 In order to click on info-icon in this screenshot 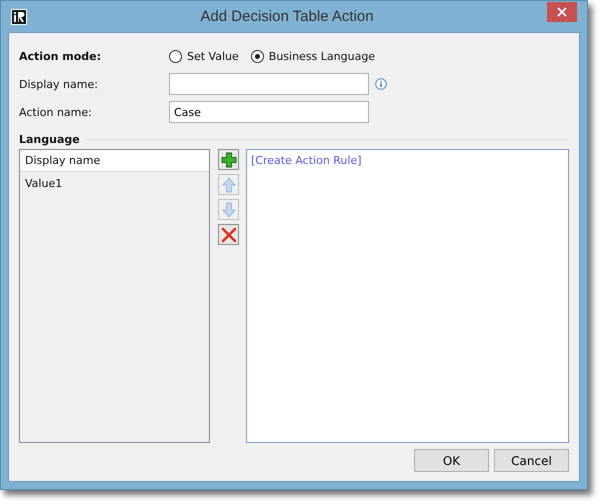, I will do `click(381, 84)`.